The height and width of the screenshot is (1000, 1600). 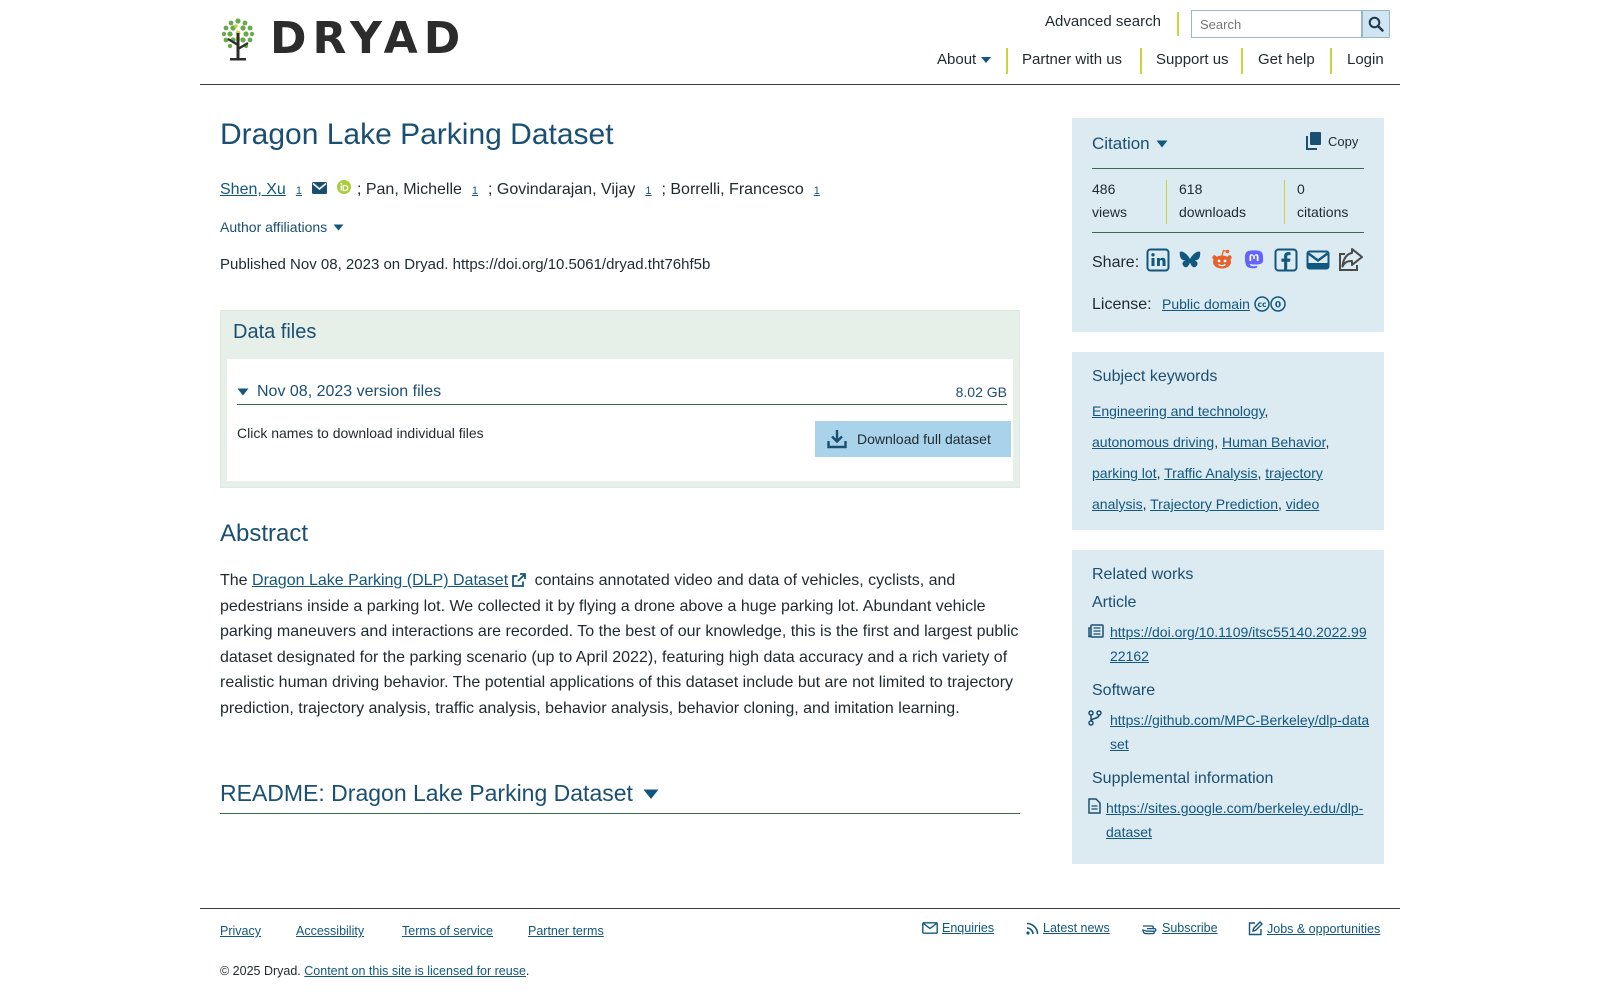 I want to click on keyword-link: parking lot, so click(x=1124, y=473).